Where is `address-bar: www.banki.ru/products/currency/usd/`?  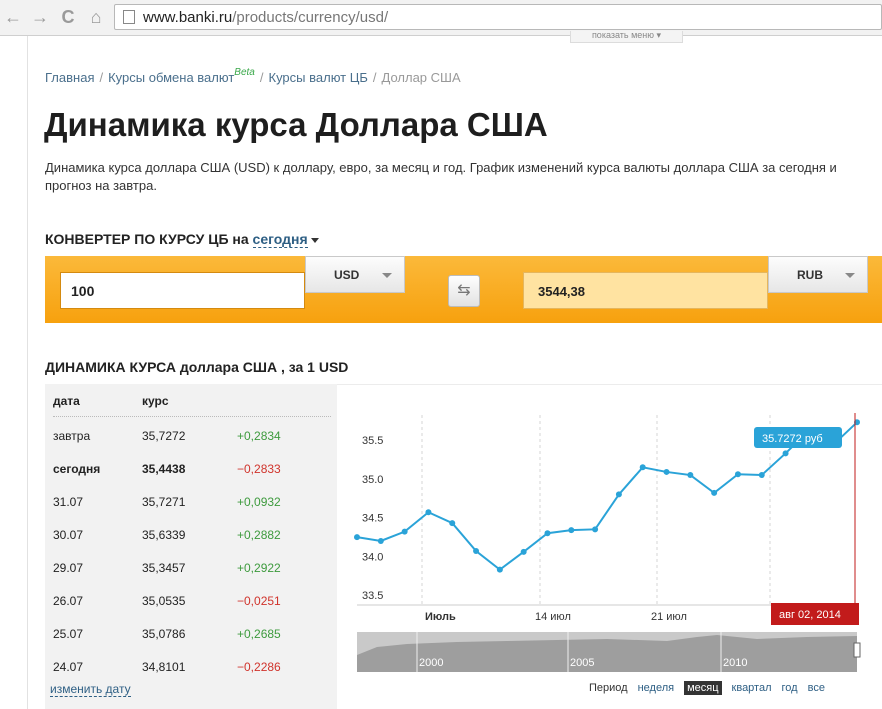 address-bar: www.banki.ru/products/currency/usd/ is located at coordinates (498, 17).